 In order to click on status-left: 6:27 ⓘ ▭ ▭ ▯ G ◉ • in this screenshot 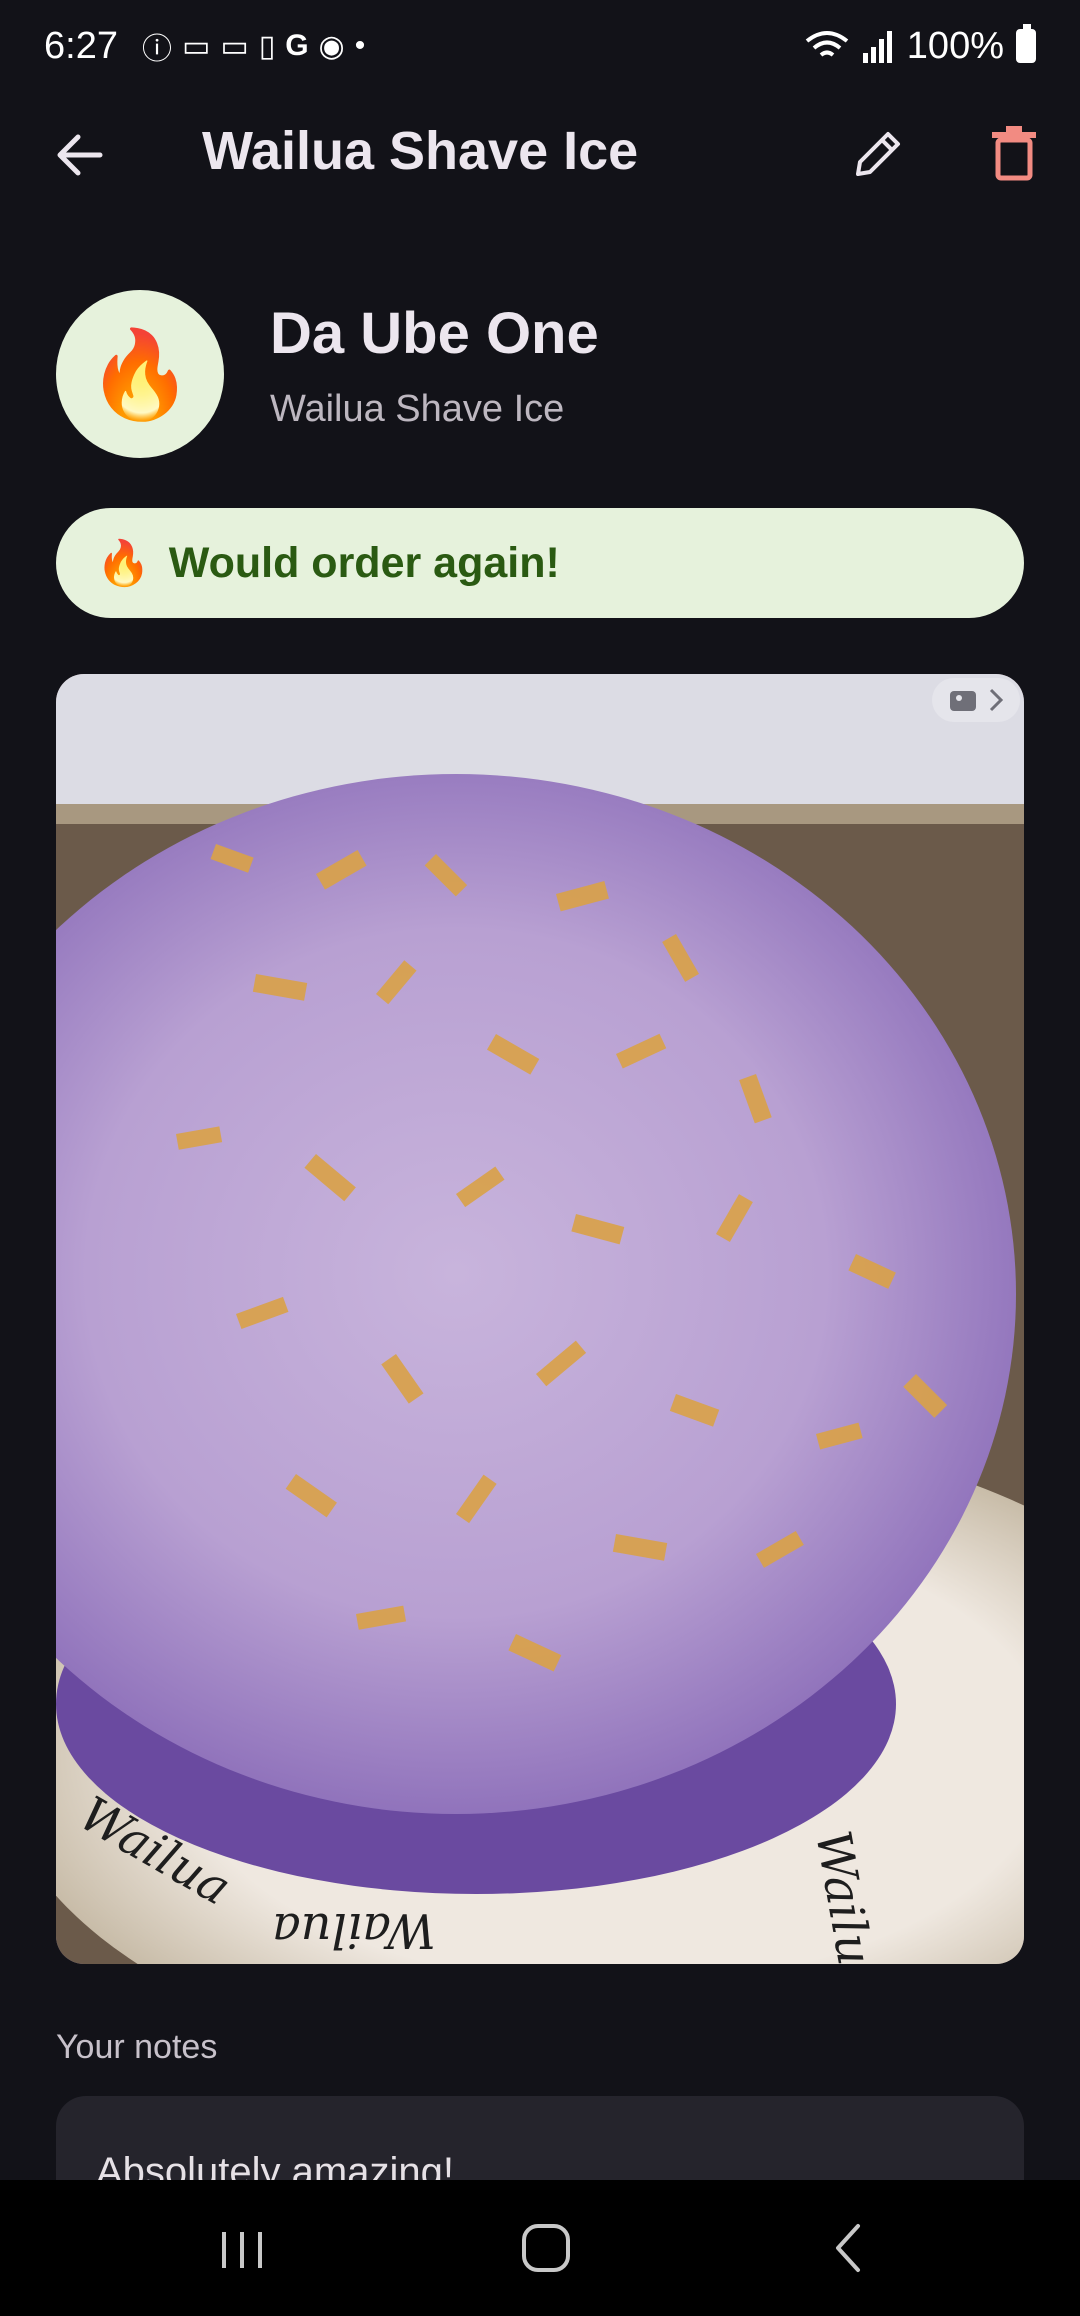, I will do `click(204, 46)`.